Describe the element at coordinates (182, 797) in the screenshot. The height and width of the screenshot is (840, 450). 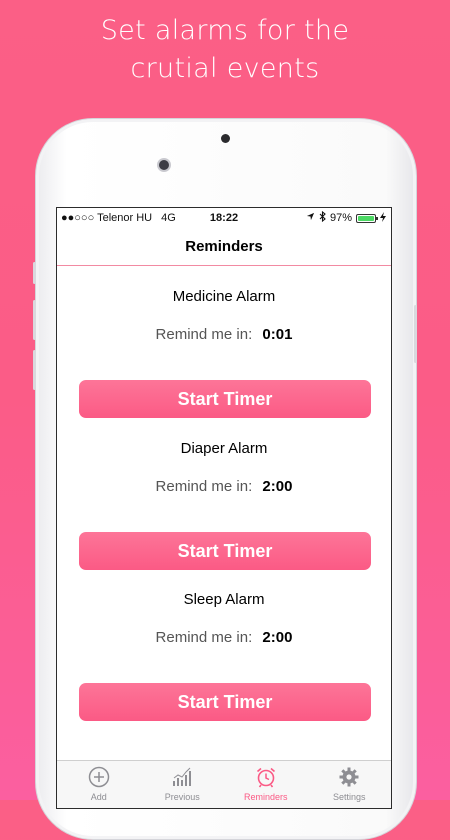
I see `tab-label: Previous` at that location.